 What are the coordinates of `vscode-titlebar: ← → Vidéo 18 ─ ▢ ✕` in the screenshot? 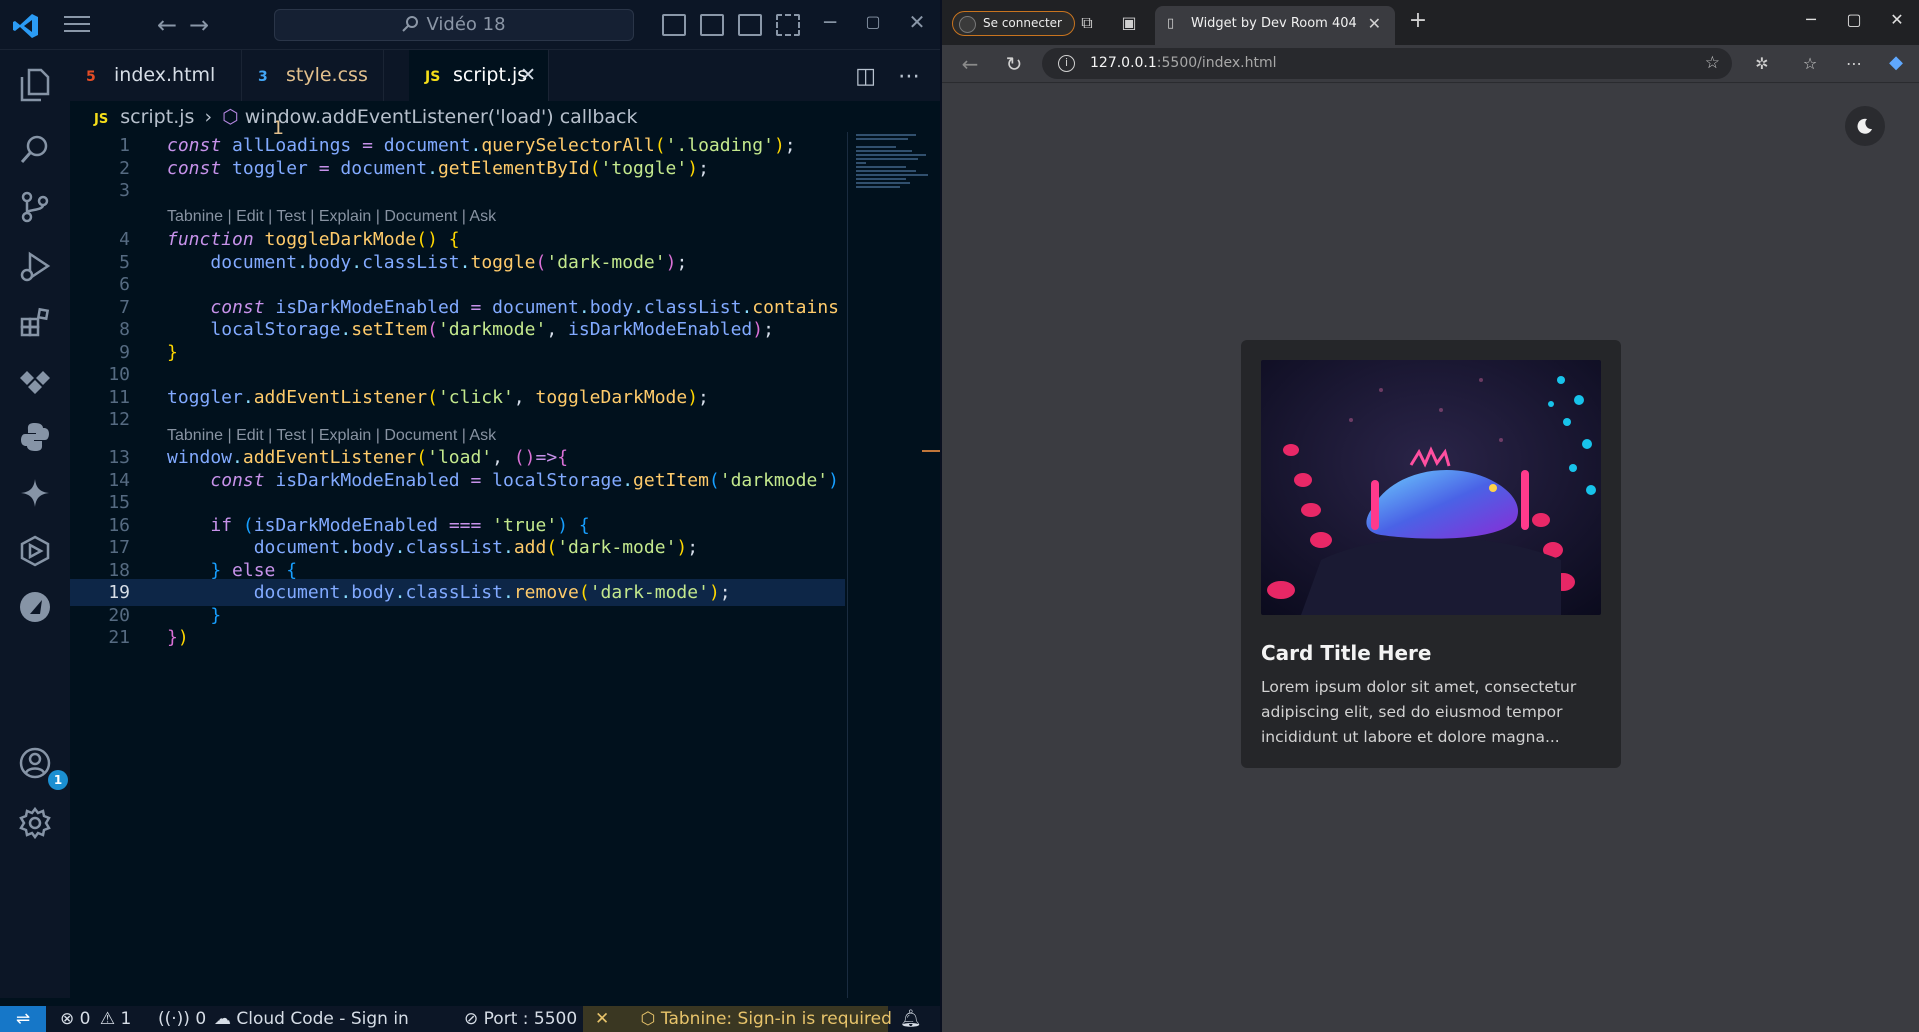 It's located at (470, 25).